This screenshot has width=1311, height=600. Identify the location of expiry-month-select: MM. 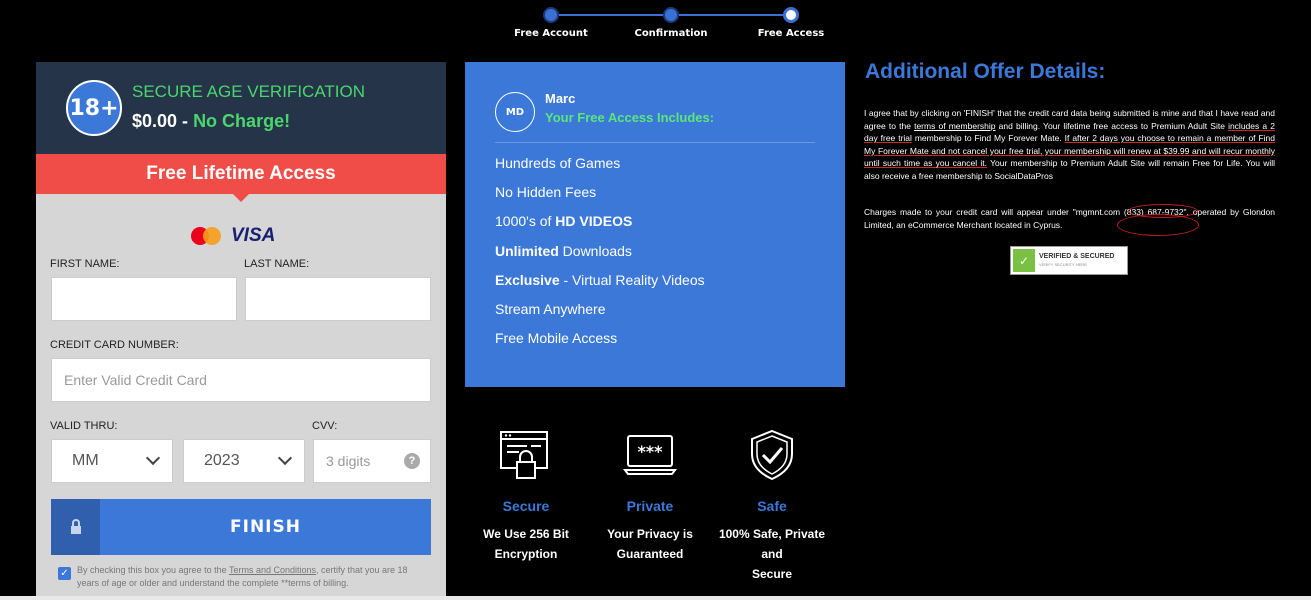
(112, 461).